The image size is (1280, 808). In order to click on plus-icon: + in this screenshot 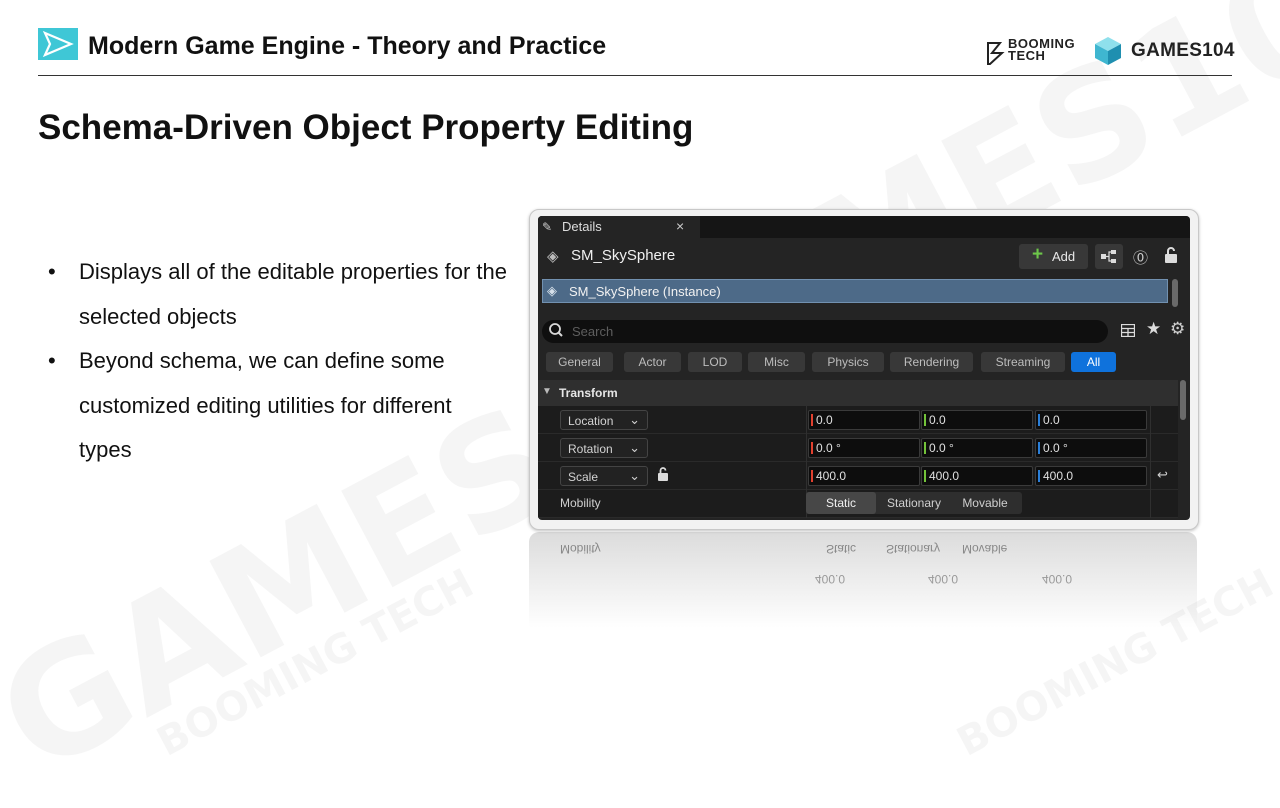, I will do `click(1038, 254)`.